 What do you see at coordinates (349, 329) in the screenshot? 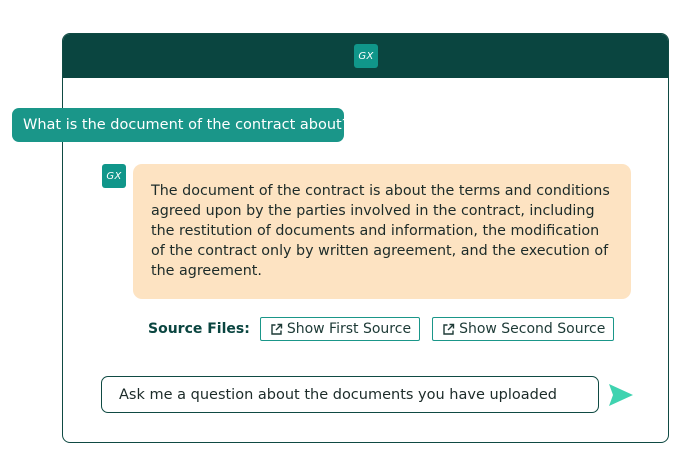
I see `show-first-source-label: Show First Source` at bounding box center [349, 329].